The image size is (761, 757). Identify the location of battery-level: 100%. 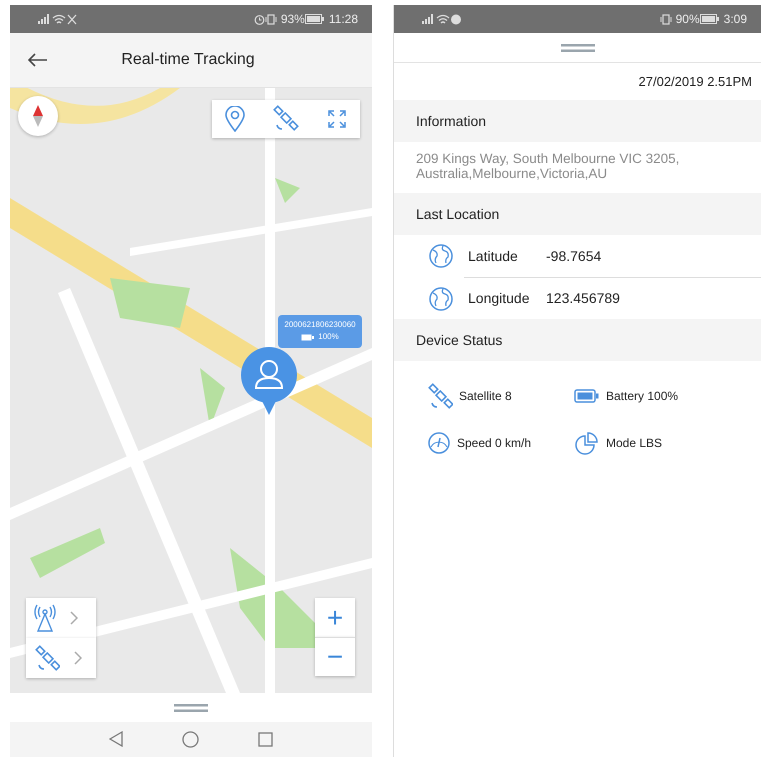
(328, 337).